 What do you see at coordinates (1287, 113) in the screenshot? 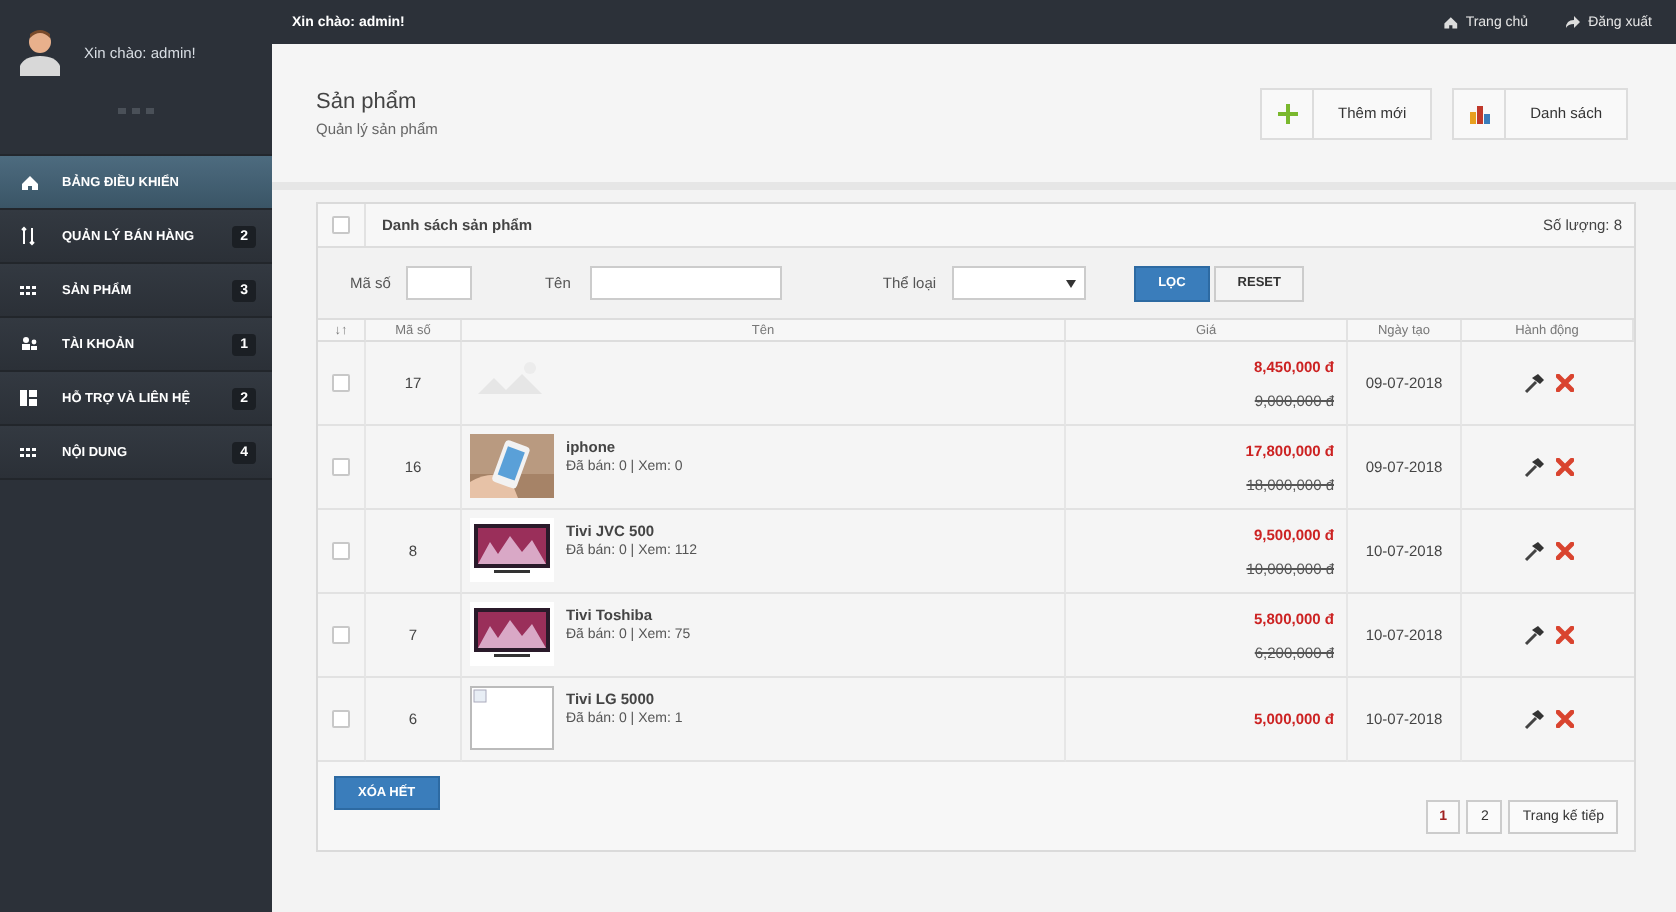
I see `plus-icon` at bounding box center [1287, 113].